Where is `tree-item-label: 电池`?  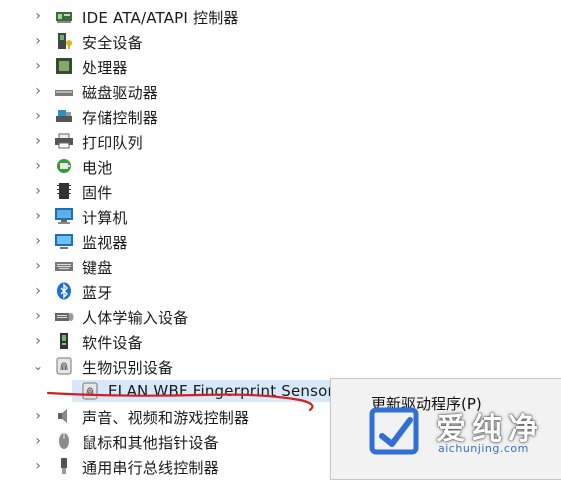 tree-item-label: 电池 is located at coordinates (97, 168).